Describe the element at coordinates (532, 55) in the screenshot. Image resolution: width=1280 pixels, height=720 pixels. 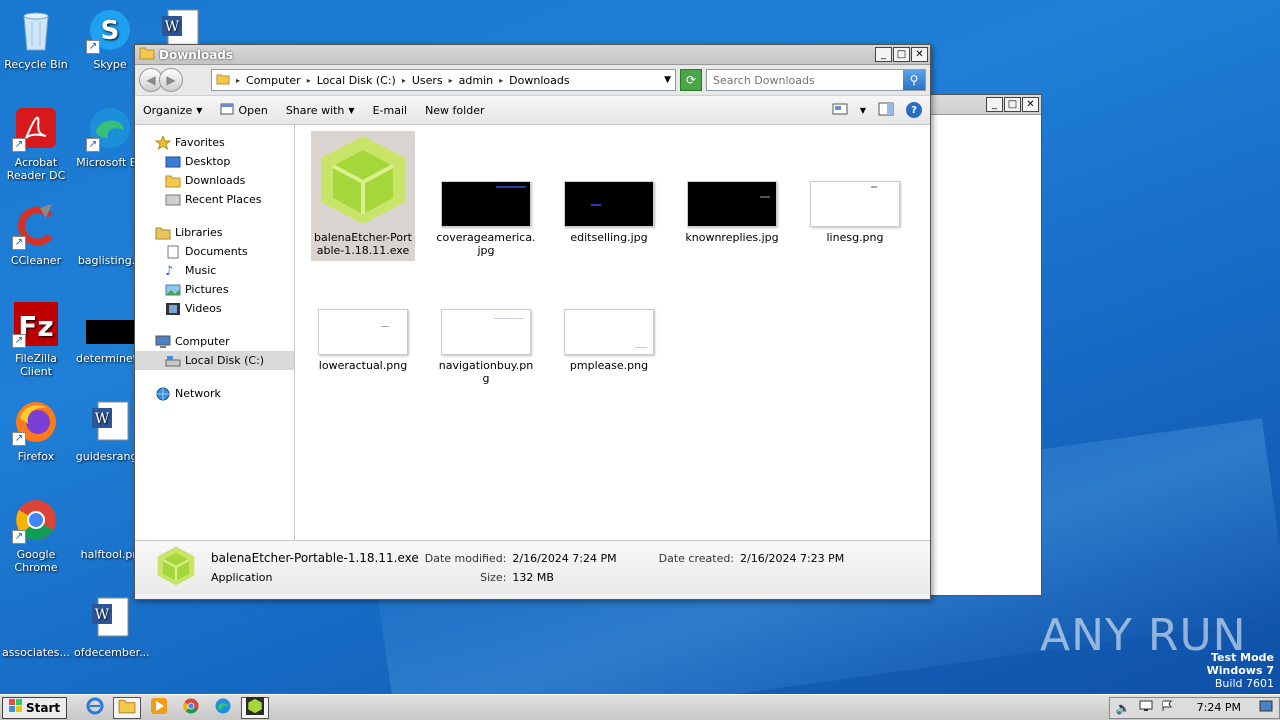
I see `explorer-titlebar: Downloads _ □ ✕` at that location.